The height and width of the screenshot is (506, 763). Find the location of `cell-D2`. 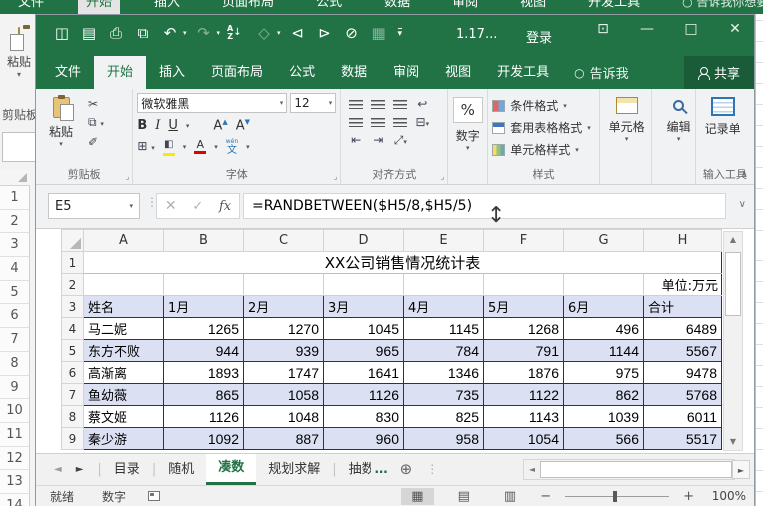

cell-D2 is located at coordinates (363, 284).